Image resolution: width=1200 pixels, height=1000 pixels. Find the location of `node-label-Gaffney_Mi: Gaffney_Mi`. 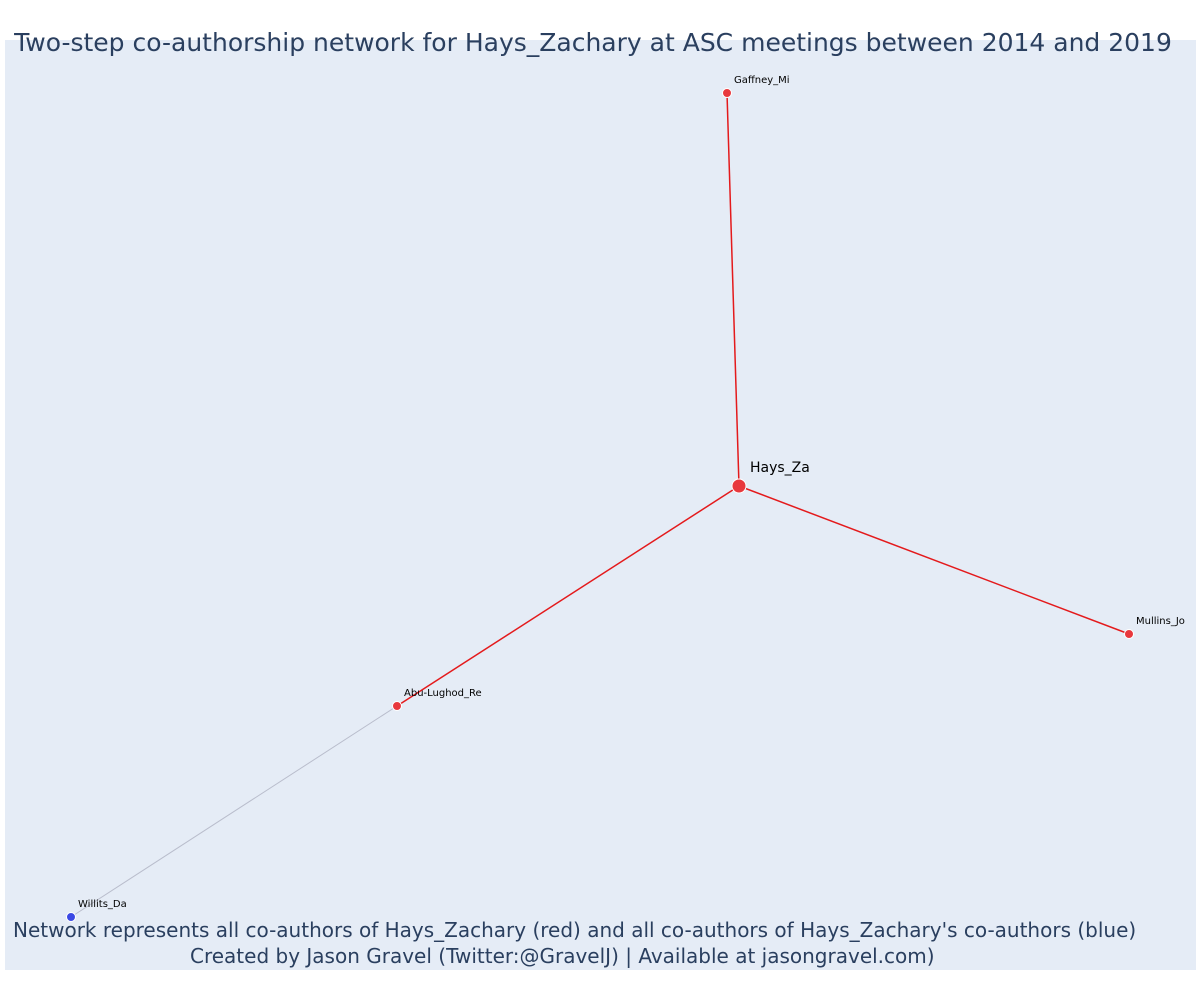

node-label-Gaffney_Mi: Gaffney_Mi is located at coordinates (762, 80).